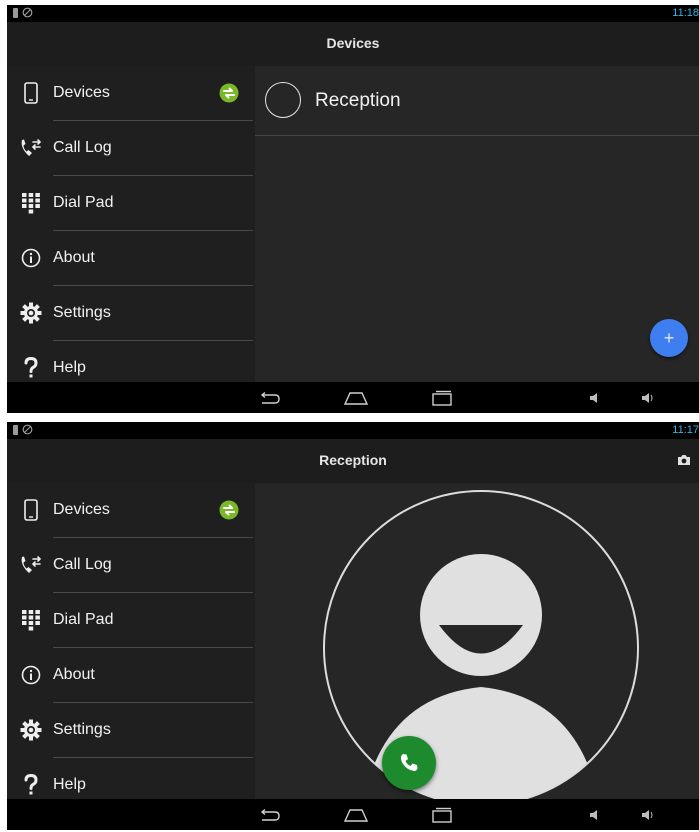  I want to click on plus-icon: +, so click(669, 338).